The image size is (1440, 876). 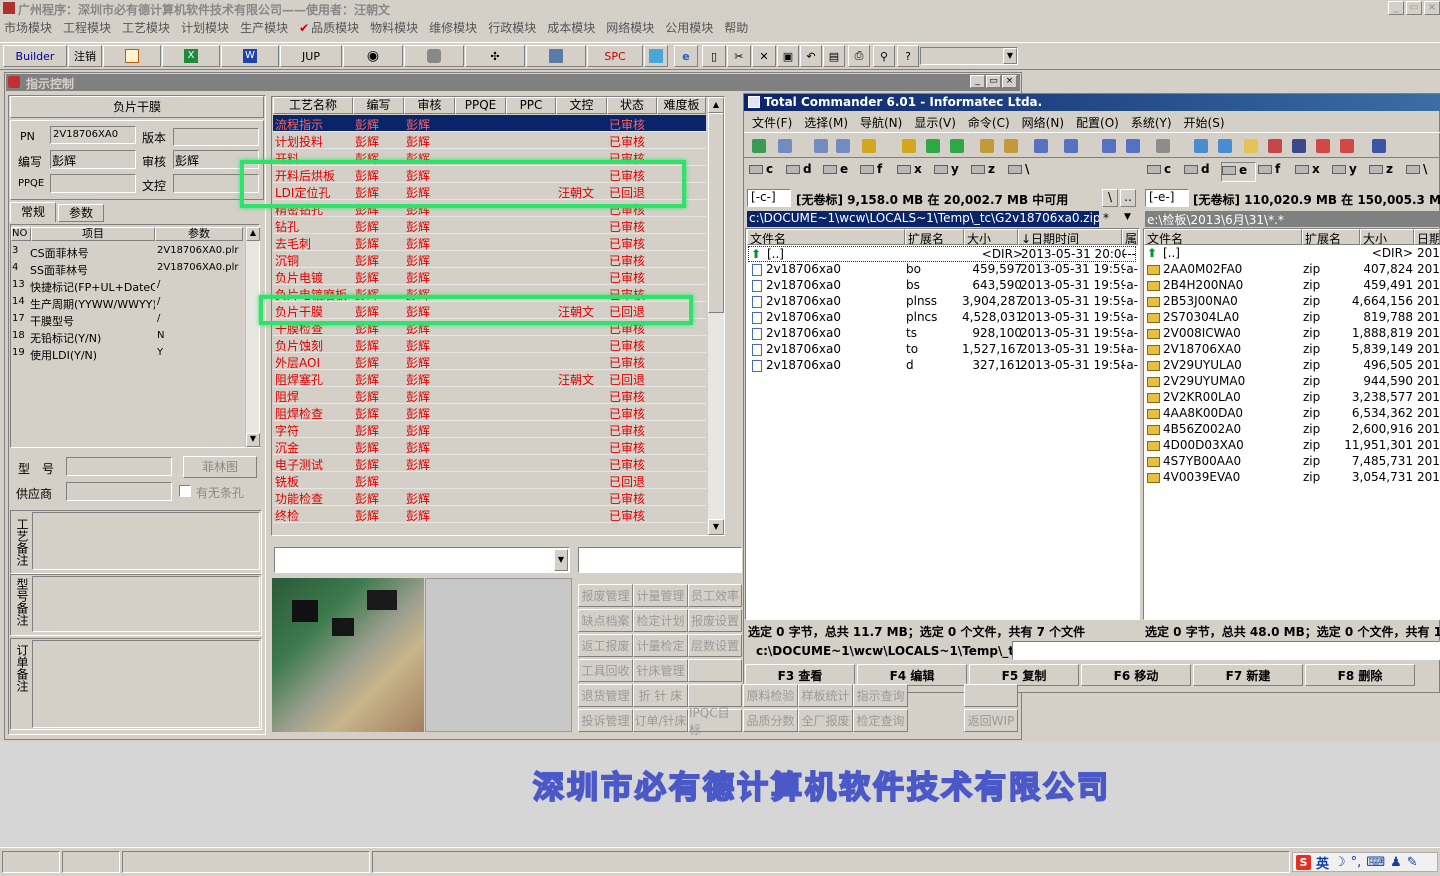 I want to click on left-up-button: .., so click(x=1128, y=198).